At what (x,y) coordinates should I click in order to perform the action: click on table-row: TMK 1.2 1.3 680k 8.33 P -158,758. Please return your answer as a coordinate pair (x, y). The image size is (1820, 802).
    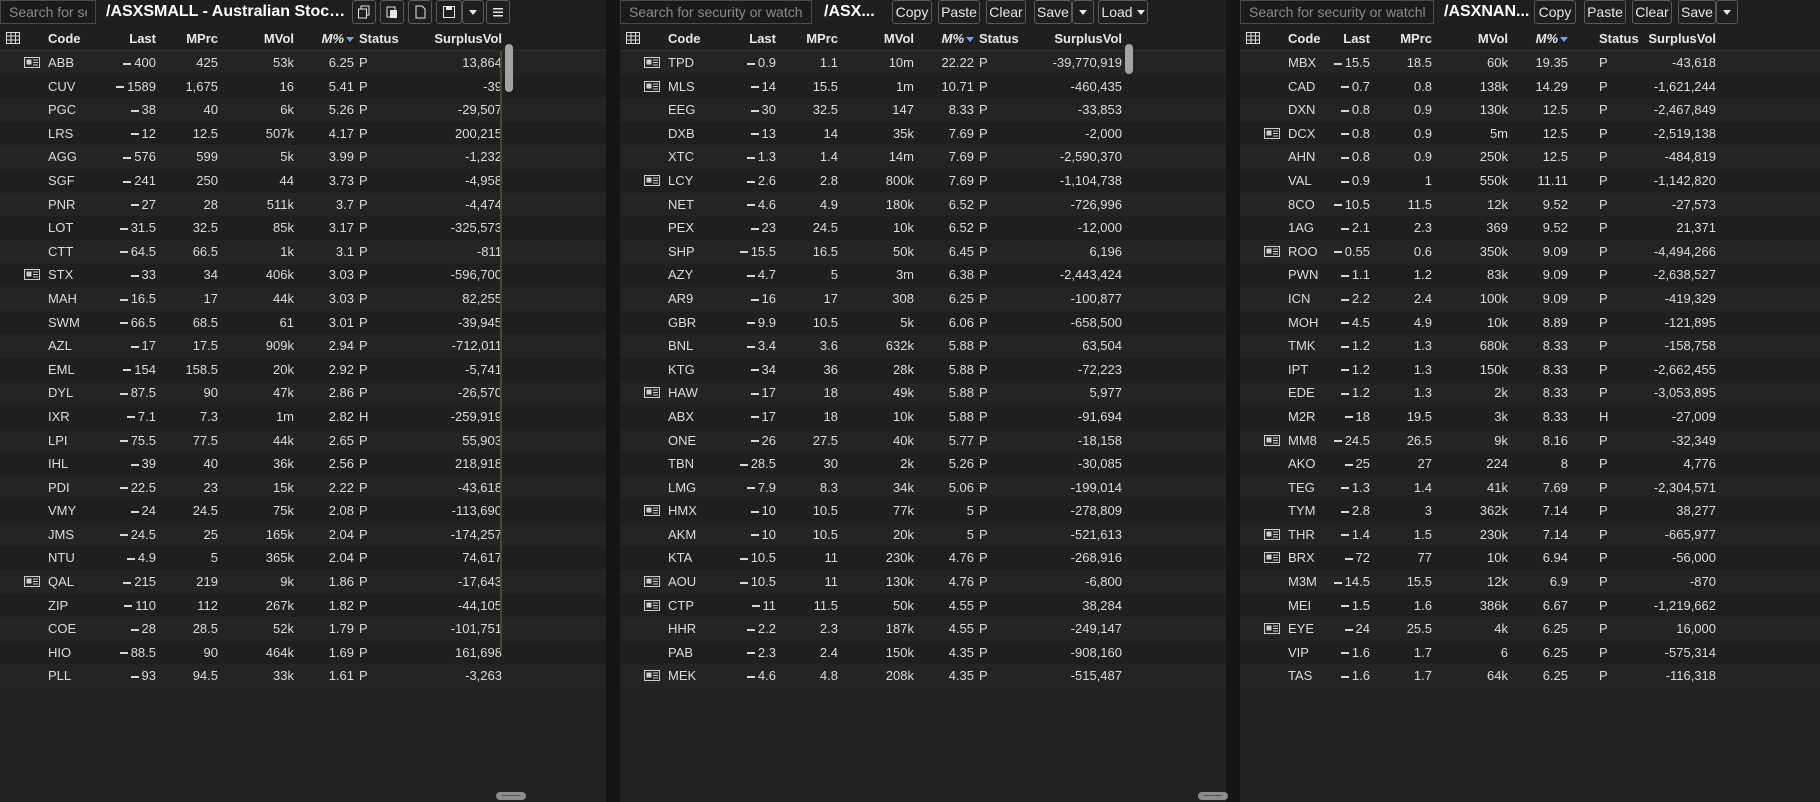
    Looking at the image, I should click on (1530, 346).